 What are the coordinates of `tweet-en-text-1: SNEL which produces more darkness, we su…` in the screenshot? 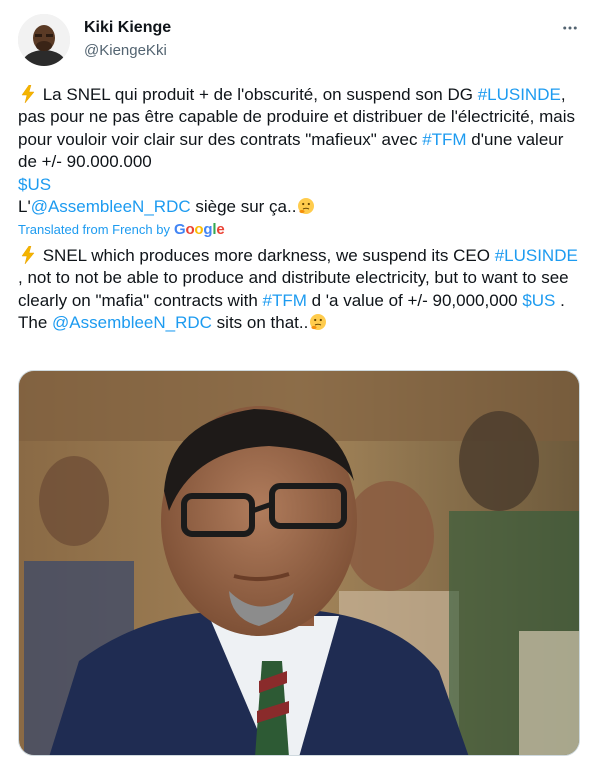 It's located at (266, 255).